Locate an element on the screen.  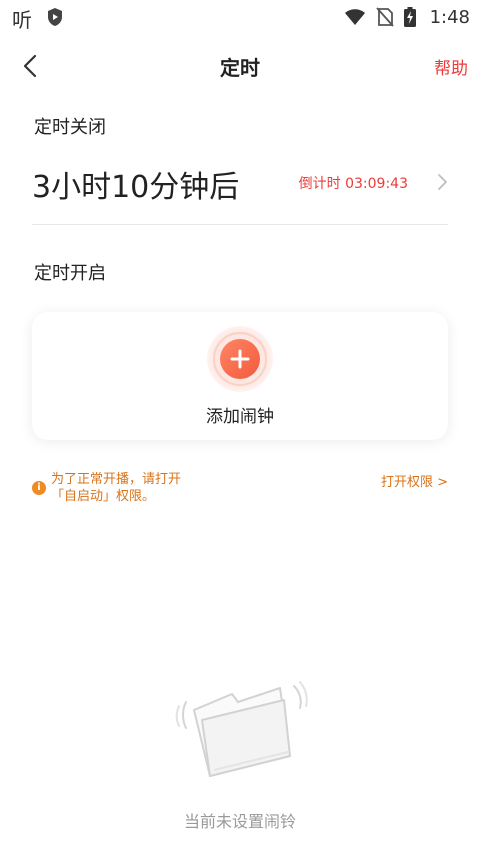
add-alarm-button is located at coordinates (240, 359).